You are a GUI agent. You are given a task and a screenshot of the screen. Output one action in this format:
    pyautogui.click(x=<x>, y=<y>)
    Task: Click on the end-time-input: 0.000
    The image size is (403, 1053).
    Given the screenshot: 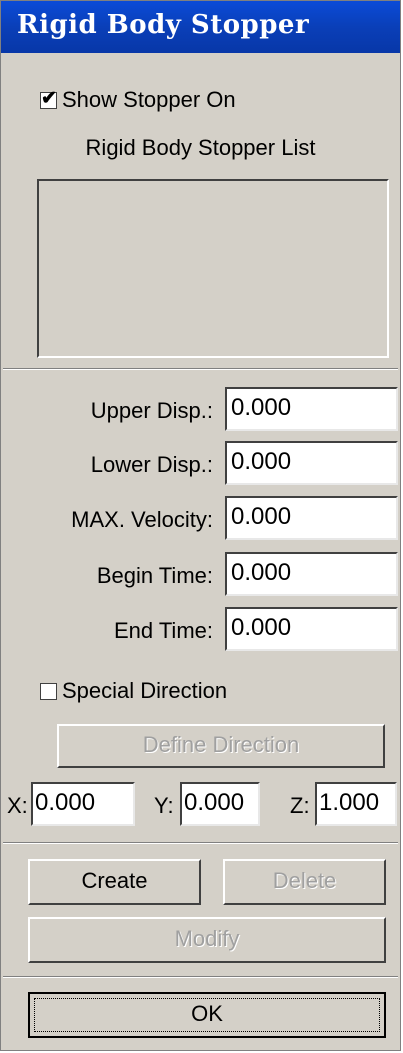 What is the action you would take?
    pyautogui.click(x=311, y=629)
    